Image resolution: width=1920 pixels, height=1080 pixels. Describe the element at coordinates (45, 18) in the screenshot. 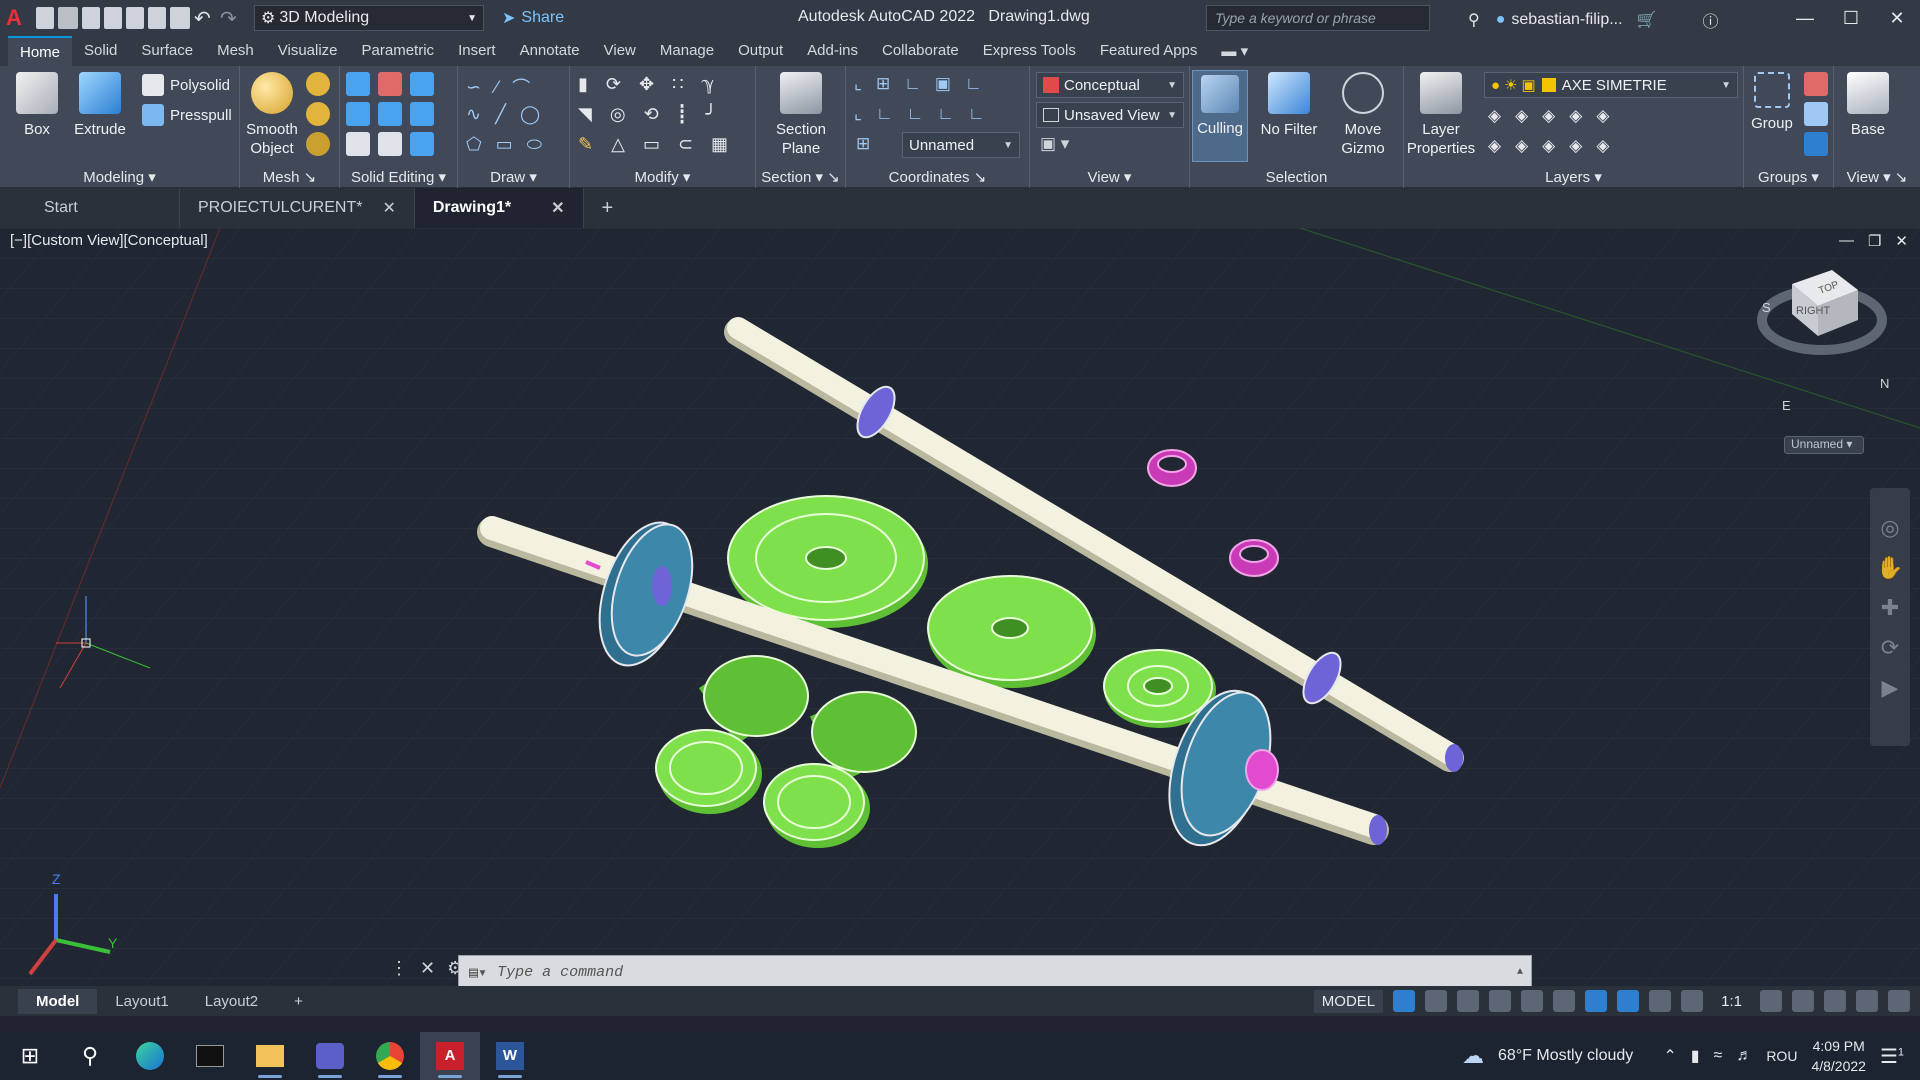

I see `new-file-icon` at that location.